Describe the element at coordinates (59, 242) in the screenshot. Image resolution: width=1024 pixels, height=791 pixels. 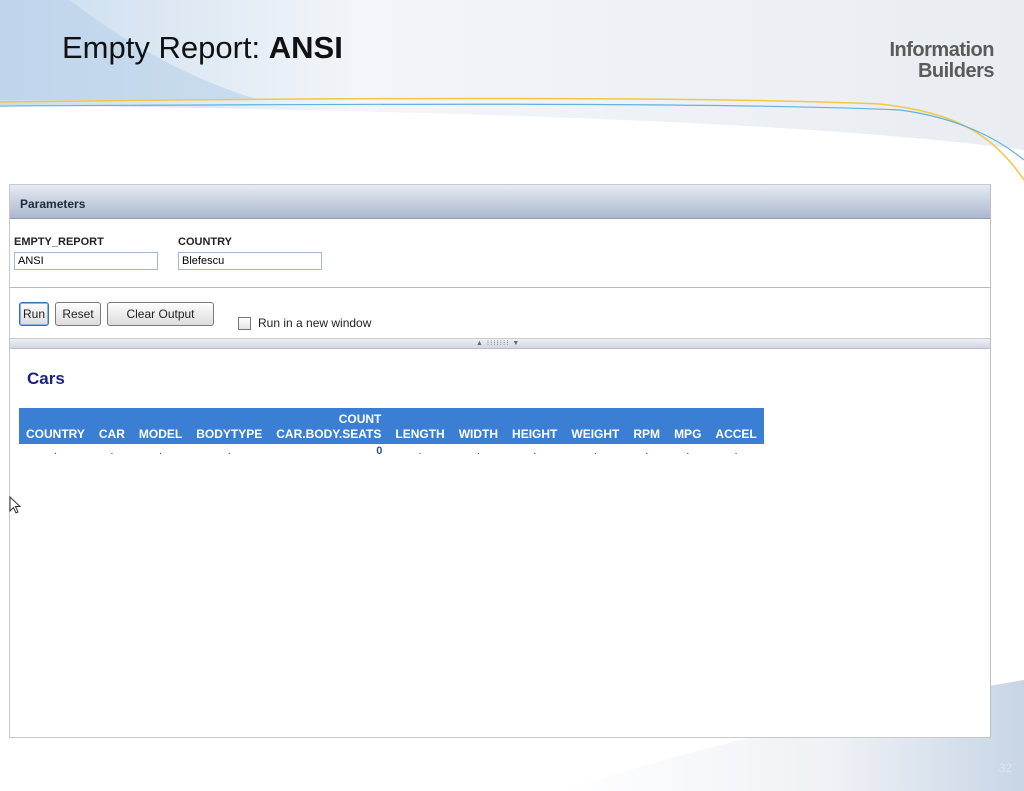
I see `param-empty-report-label: EMPTY_REPORT` at that location.